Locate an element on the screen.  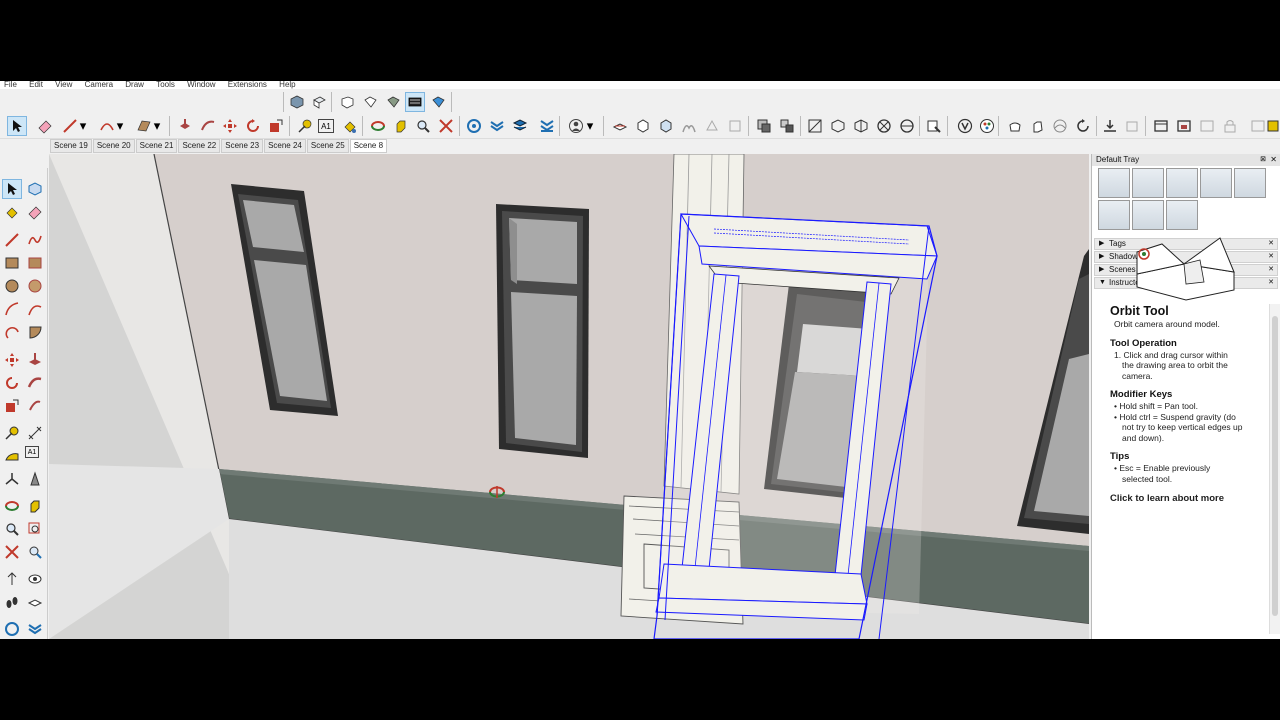
pie-tool-icon is located at coordinates (35, 332).